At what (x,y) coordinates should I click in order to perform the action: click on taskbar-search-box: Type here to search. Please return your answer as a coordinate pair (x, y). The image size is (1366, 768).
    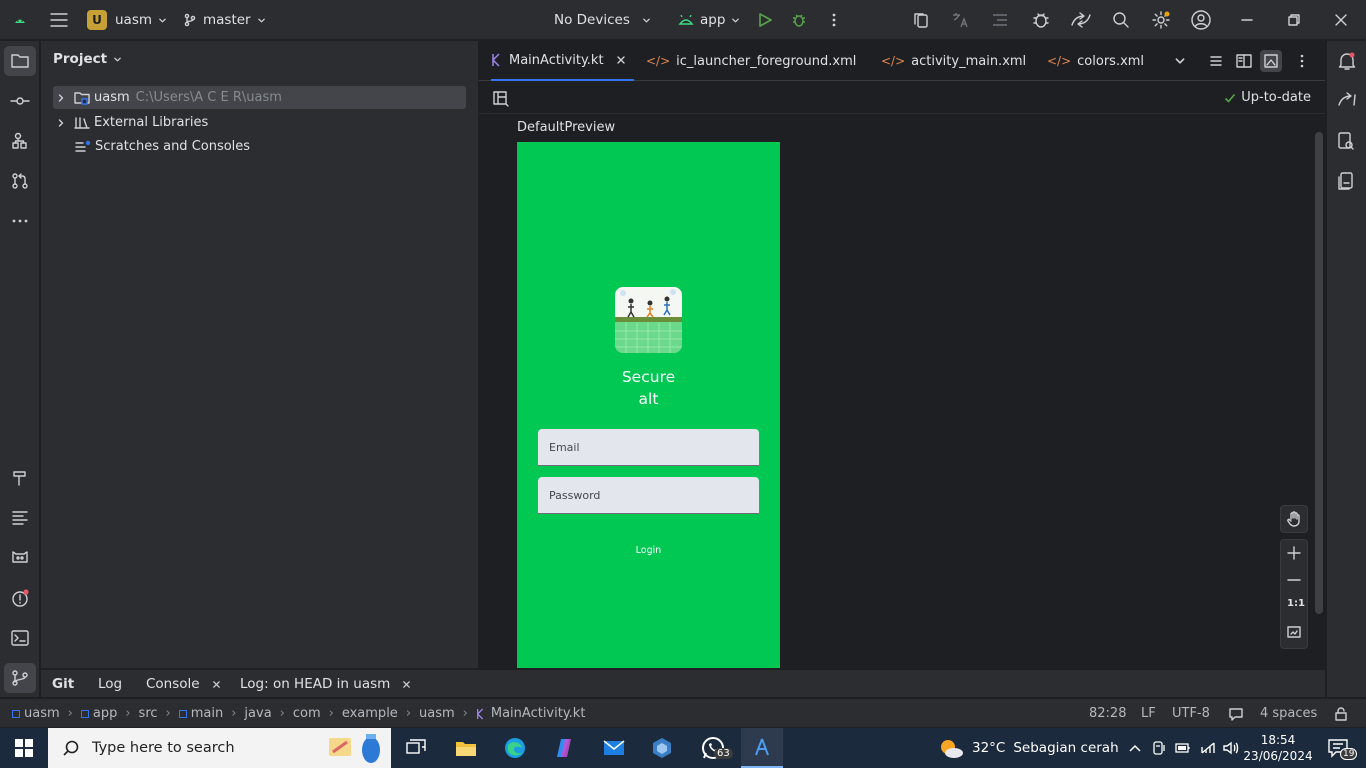
    Looking at the image, I should click on (219, 748).